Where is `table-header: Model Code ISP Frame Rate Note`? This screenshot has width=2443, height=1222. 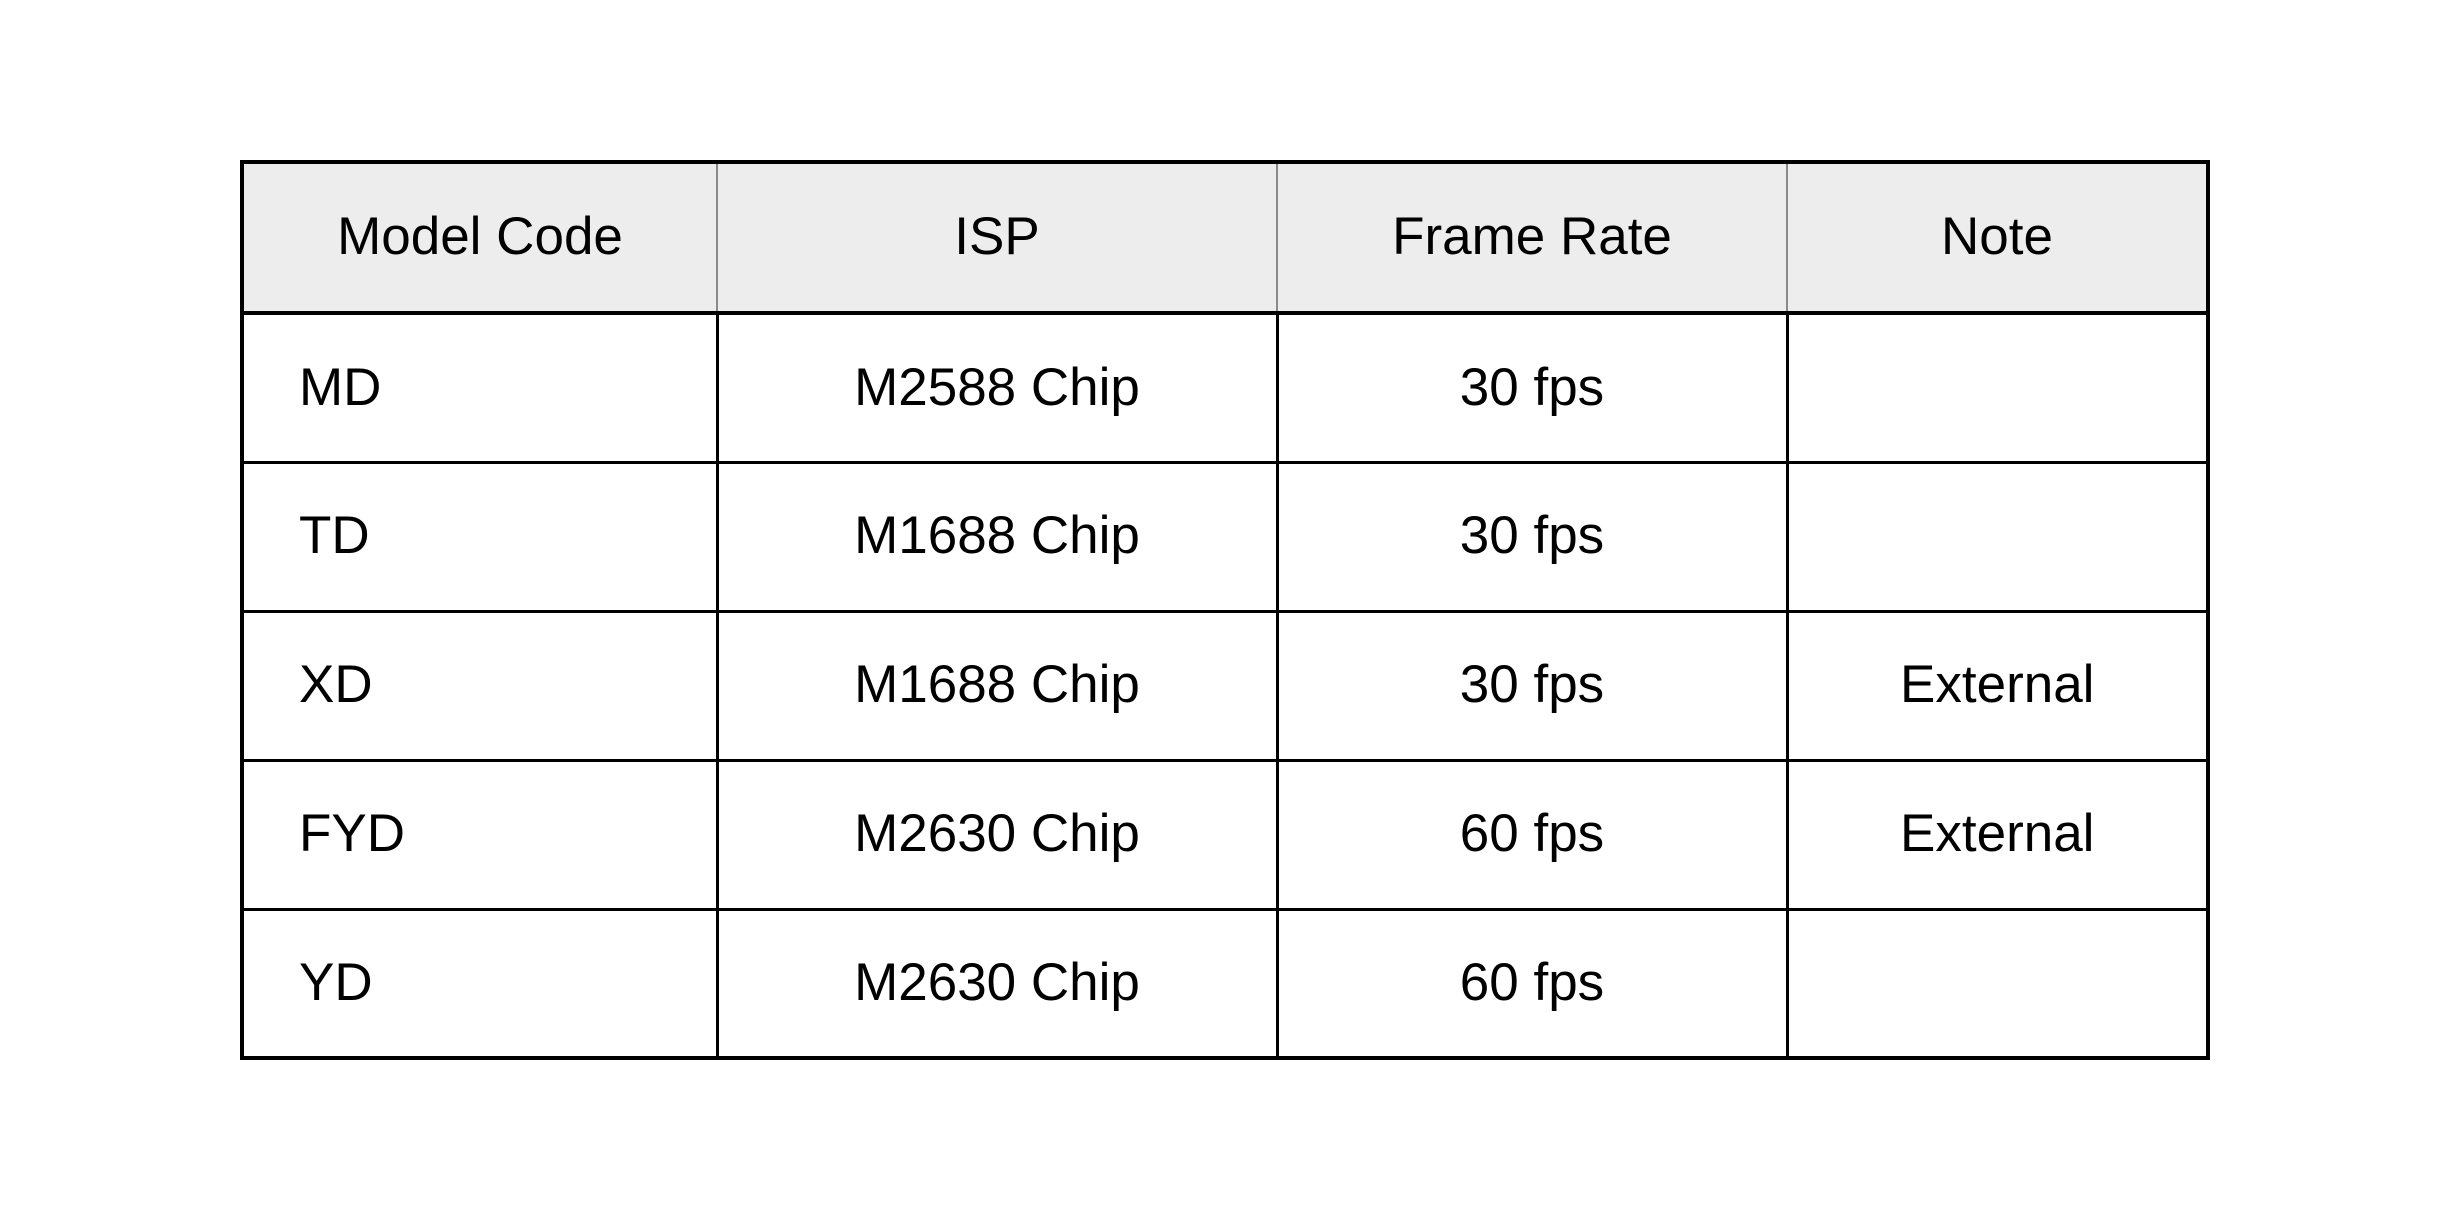 table-header: Model Code ISP Frame Rate Note is located at coordinates (1225, 237).